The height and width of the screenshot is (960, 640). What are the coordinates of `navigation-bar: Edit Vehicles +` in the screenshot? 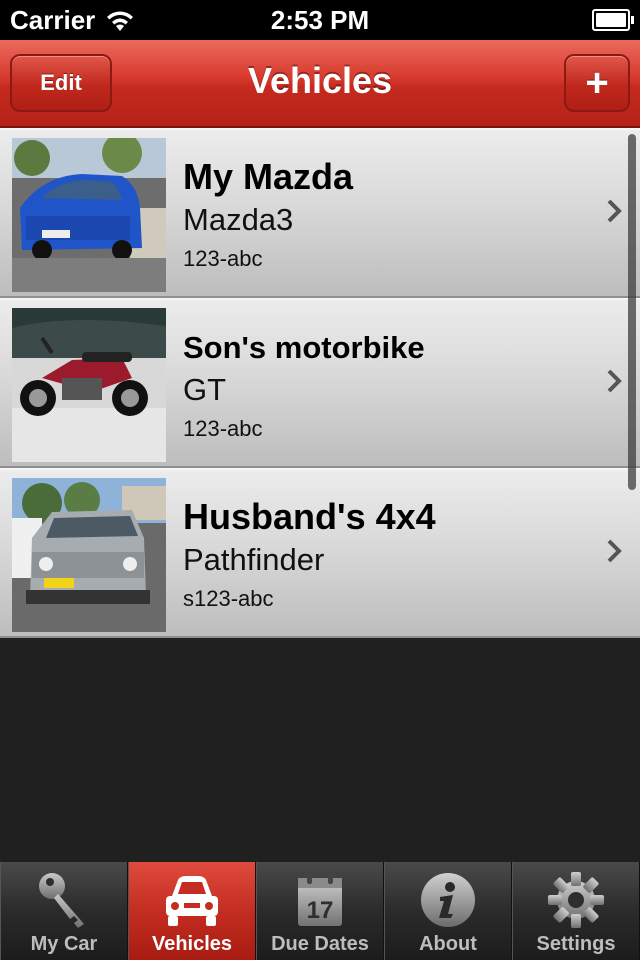 It's located at (320, 84).